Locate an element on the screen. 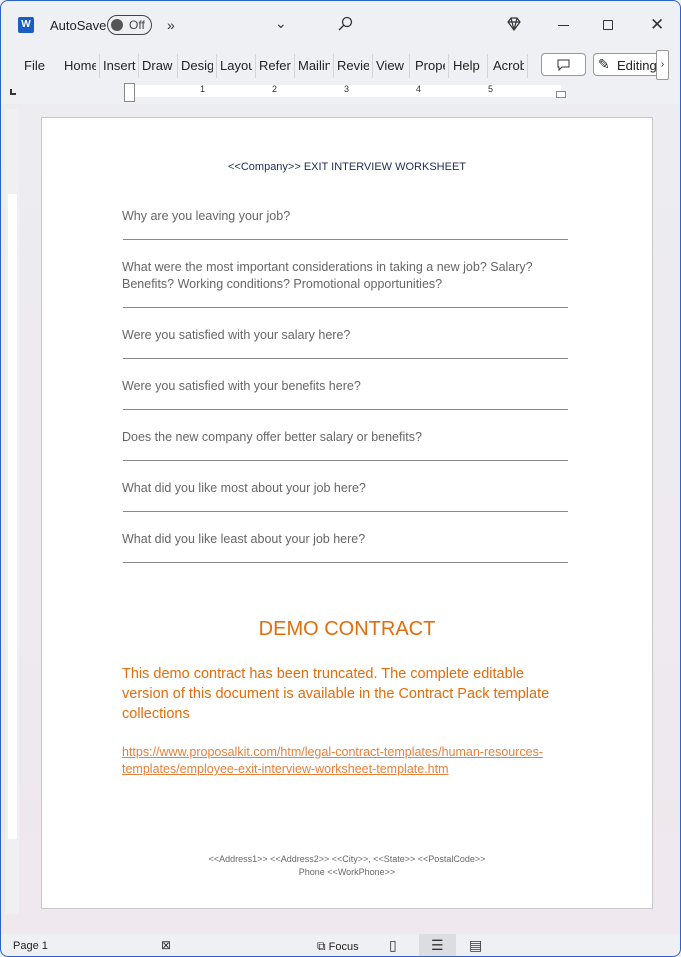  ruler-number: 3 is located at coordinates (347, 89).